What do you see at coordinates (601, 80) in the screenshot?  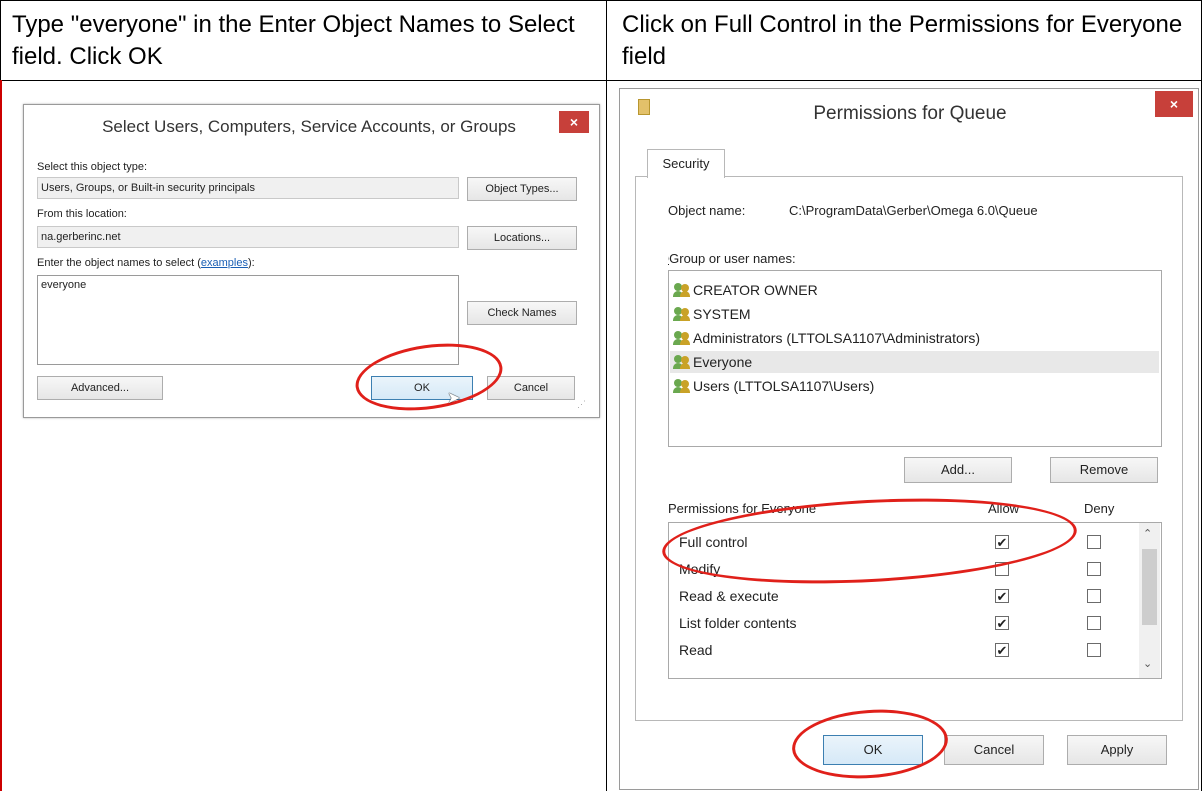 I see `table-header-divider` at bounding box center [601, 80].